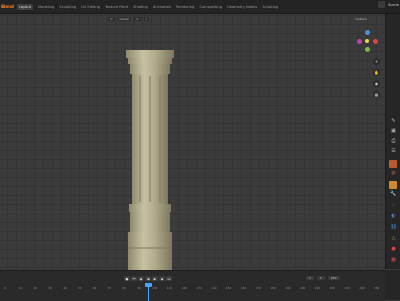  What do you see at coordinates (367, 32) in the screenshot?
I see `gizmo-z-axis` at bounding box center [367, 32].